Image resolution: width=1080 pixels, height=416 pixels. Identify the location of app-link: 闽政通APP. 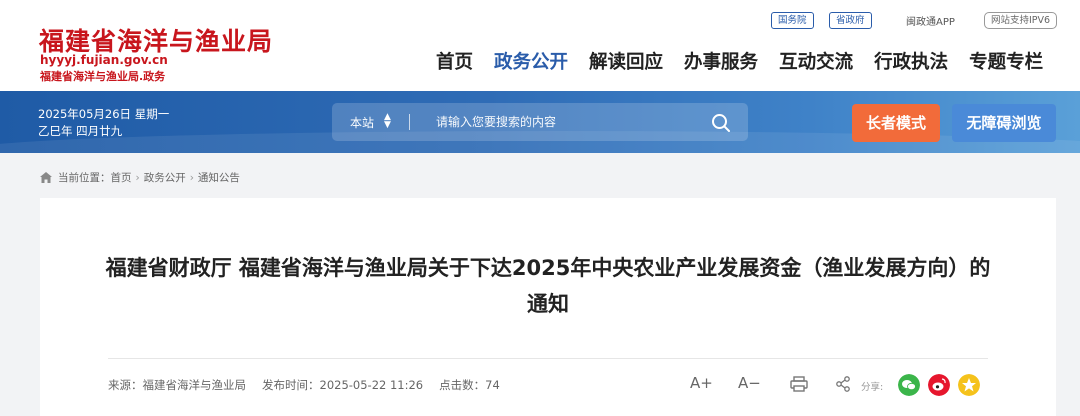
(930, 20).